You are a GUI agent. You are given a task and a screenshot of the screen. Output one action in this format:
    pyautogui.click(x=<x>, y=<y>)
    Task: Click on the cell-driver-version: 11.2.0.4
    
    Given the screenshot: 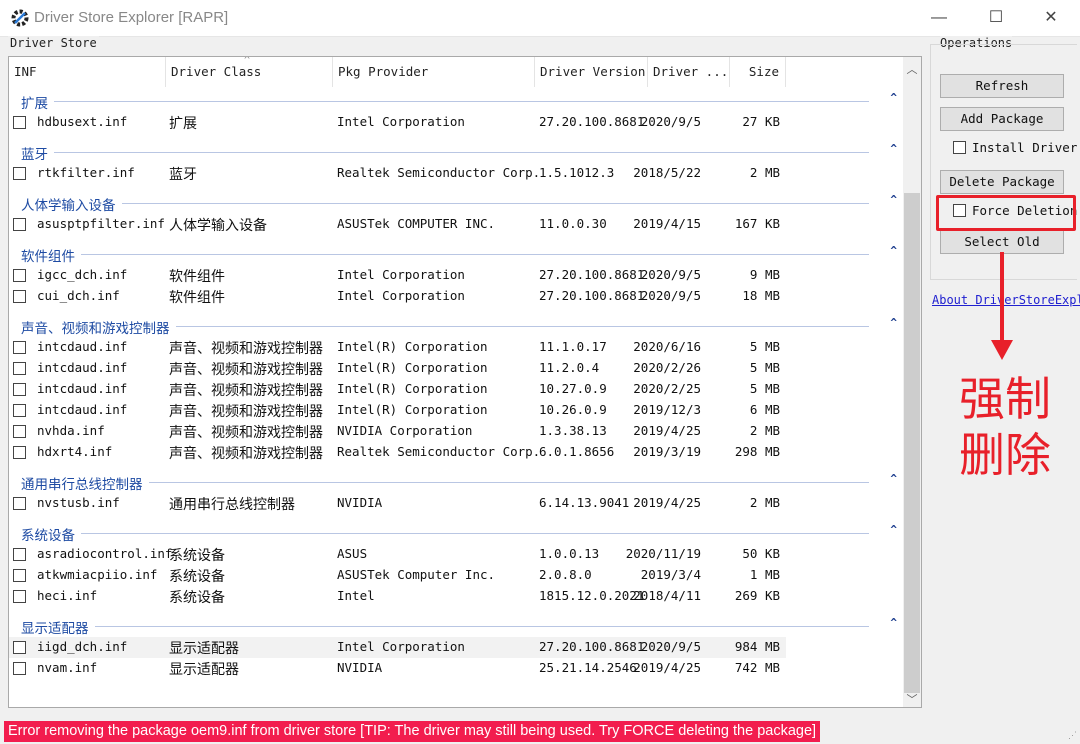 What is the action you would take?
    pyautogui.click(x=569, y=367)
    